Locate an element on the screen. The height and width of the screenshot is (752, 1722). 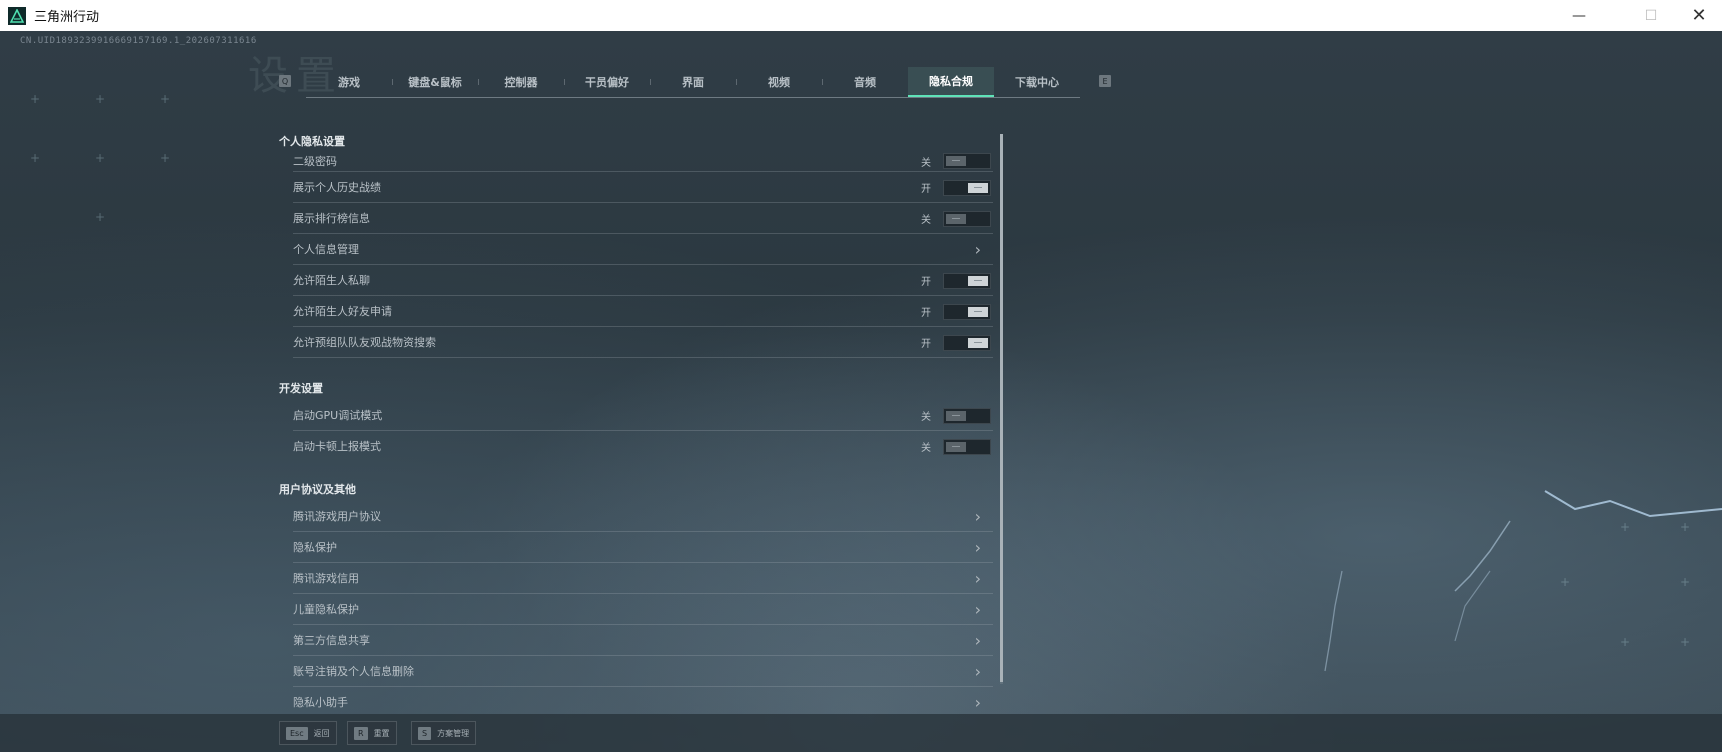
setting-label: 隐私保护 is located at coordinates (315, 547).